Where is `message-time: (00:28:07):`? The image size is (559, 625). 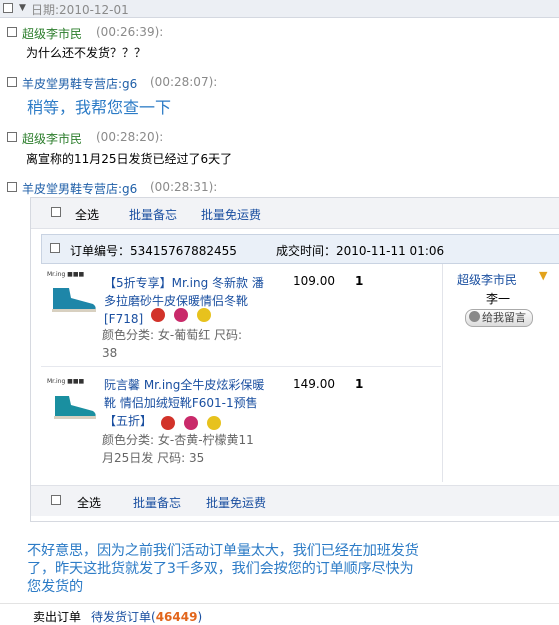 message-time: (00:28:07): is located at coordinates (184, 82).